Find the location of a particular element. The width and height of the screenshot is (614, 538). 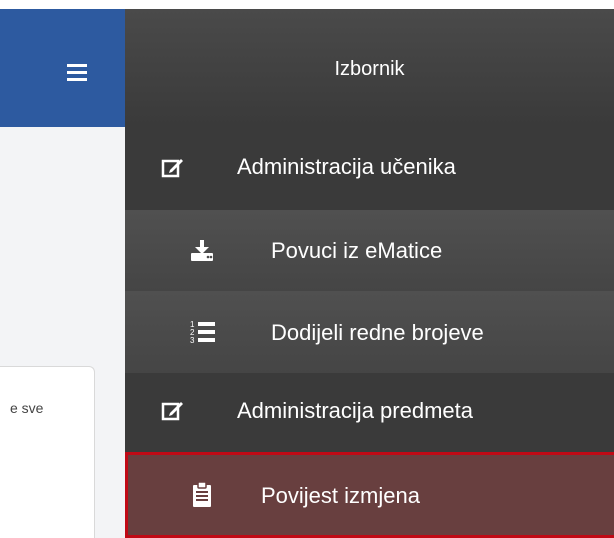

menu-item-povuci-iz-ematice: Povuci iz eMatice is located at coordinates (369, 251).